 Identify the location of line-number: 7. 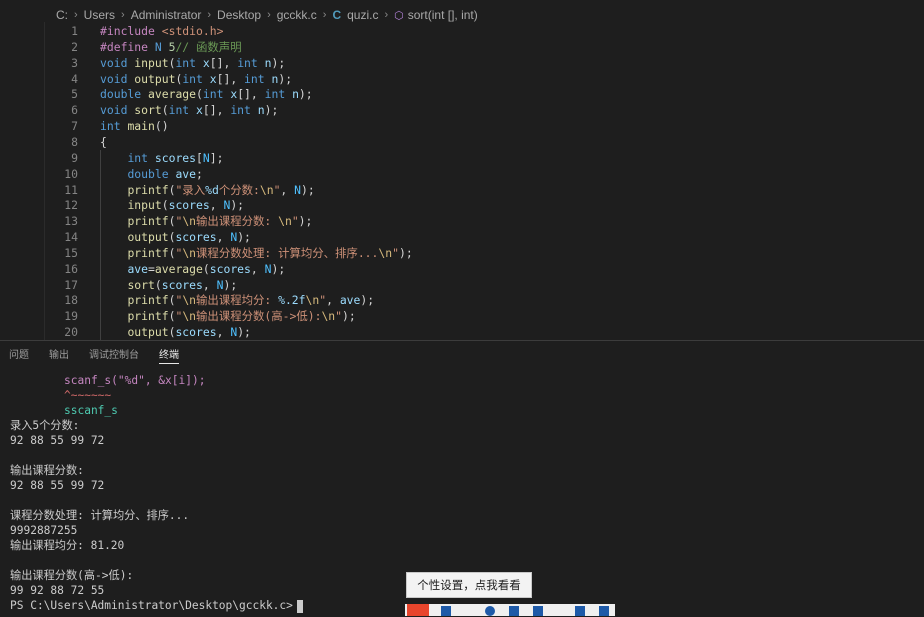
(74, 126).